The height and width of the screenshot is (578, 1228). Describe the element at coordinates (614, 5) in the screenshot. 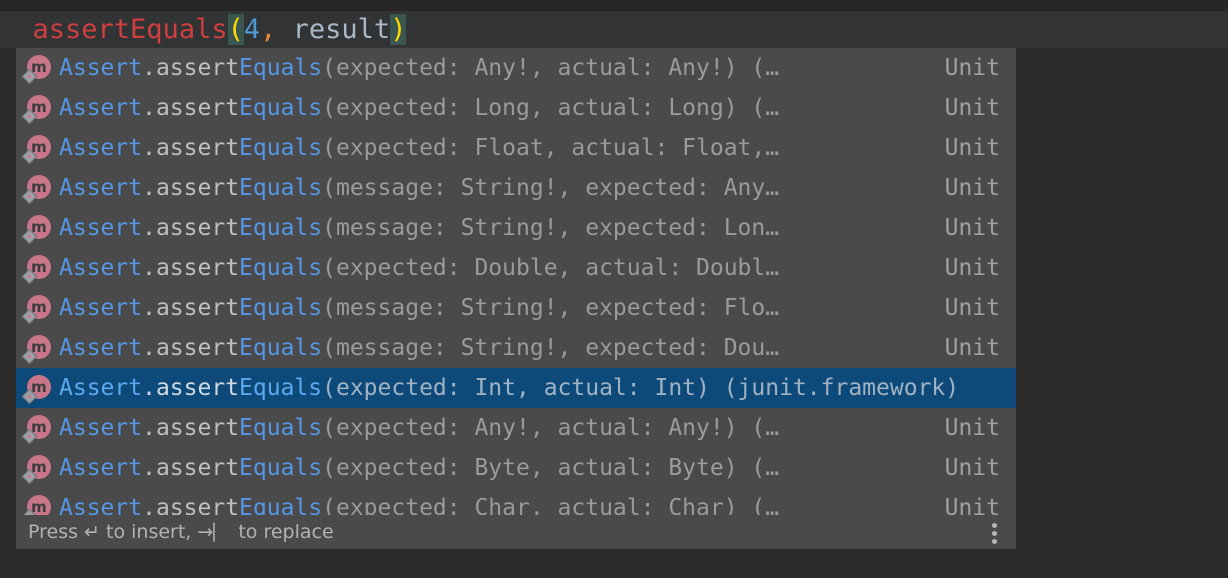

I see `editor-top-strip` at that location.